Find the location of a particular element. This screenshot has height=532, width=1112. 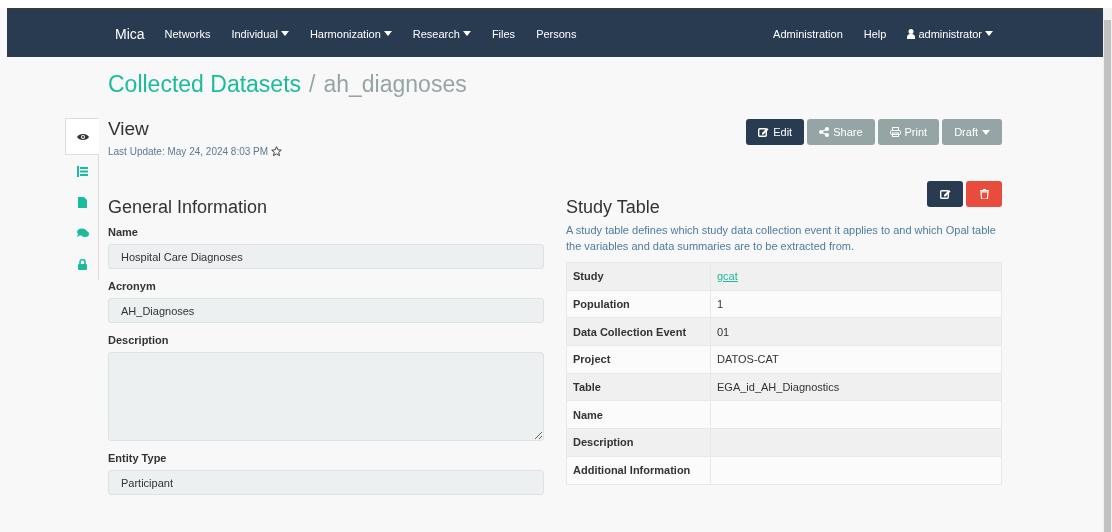

edit-button: Edit is located at coordinates (775, 132).